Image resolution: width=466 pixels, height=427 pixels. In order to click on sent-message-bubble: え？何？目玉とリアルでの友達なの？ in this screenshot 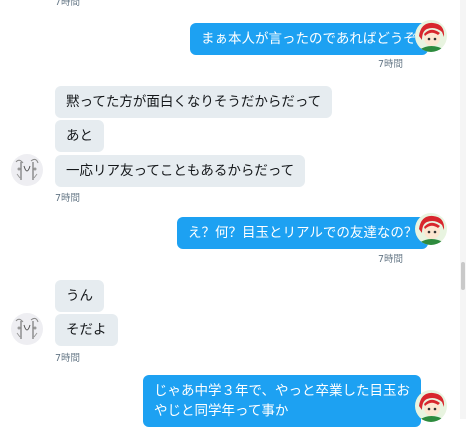, I will do `click(303, 233)`.